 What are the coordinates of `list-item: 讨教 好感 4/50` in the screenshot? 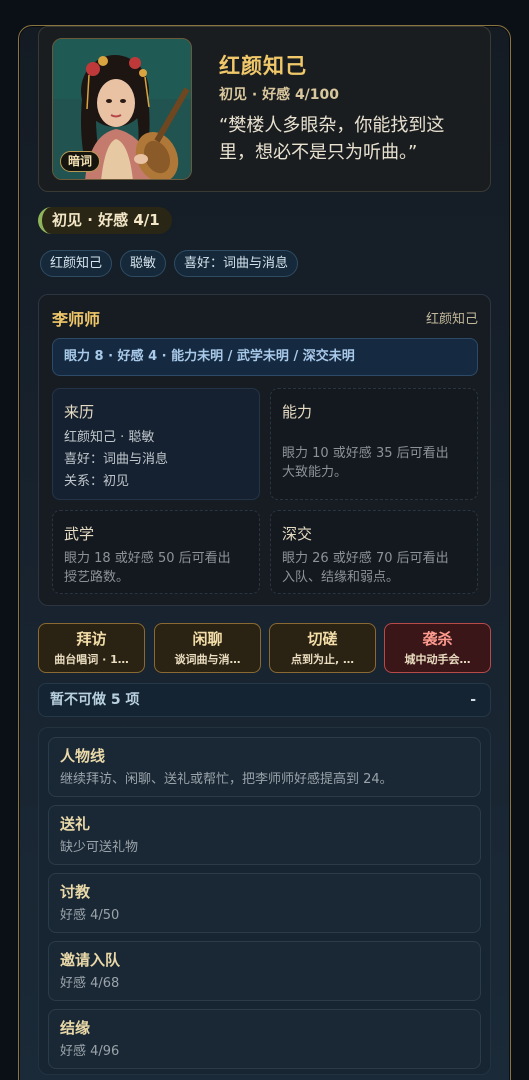 It's located at (264, 903).